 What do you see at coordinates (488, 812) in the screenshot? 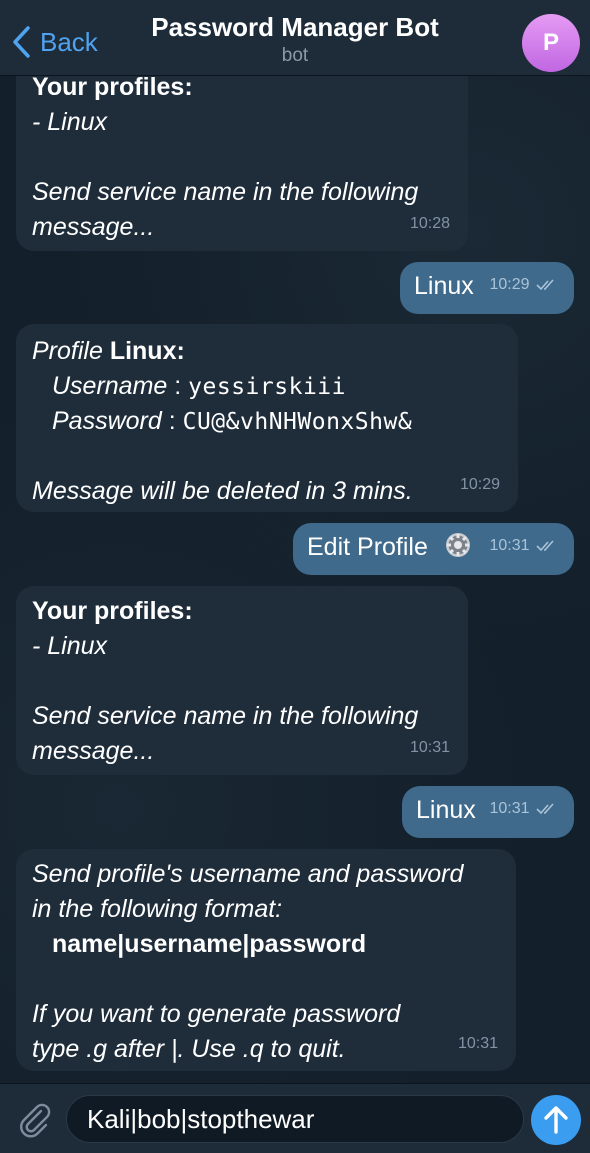
I see `user-message-linux-2: Linux 10:31` at bounding box center [488, 812].